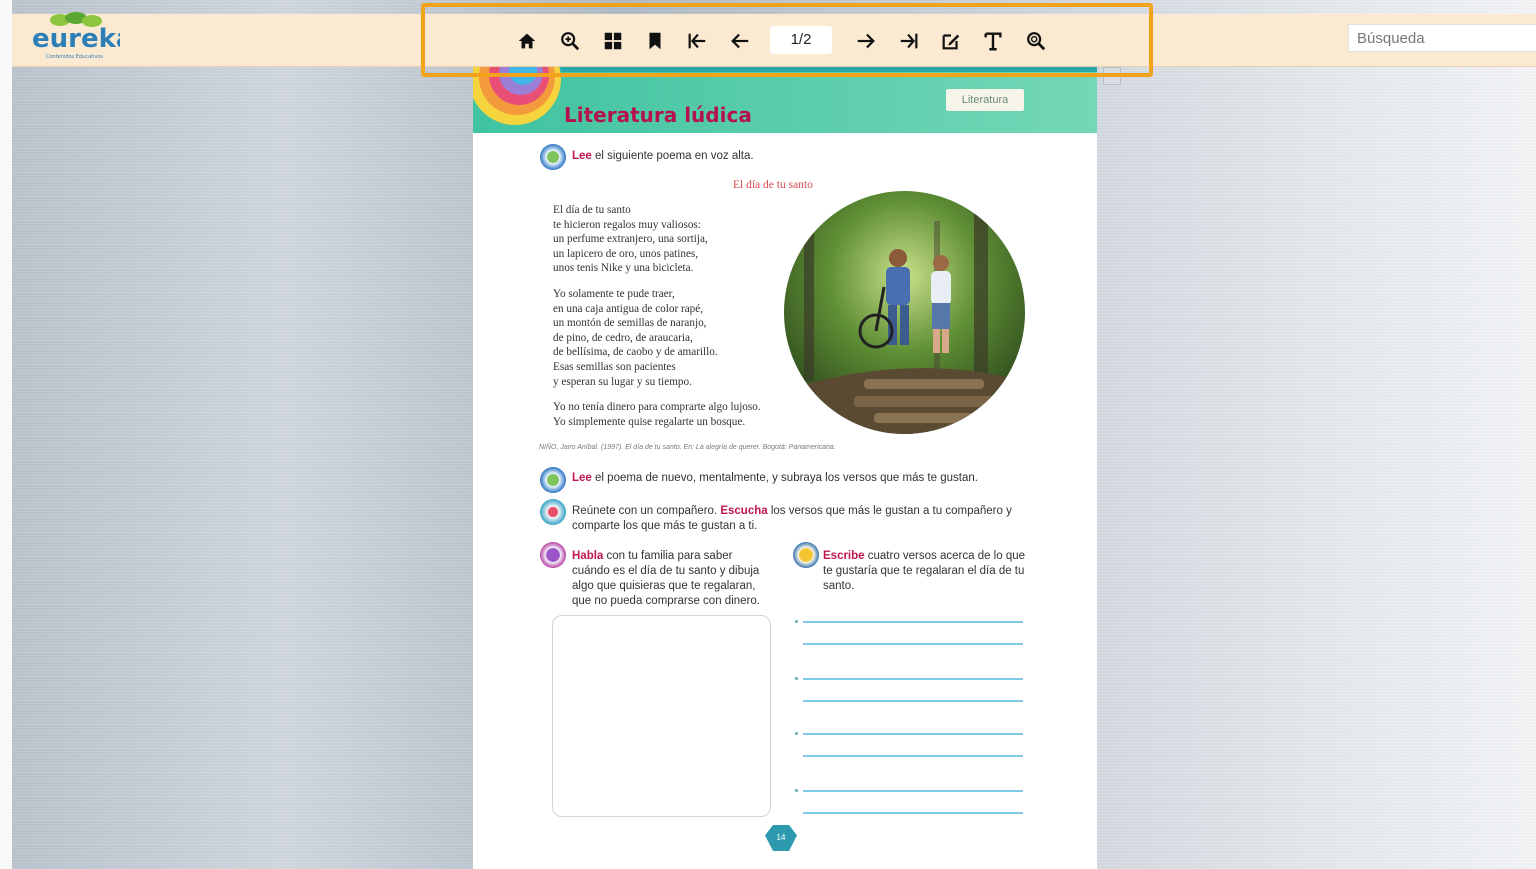  Describe the element at coordinates (985, 100) in the screenshot. I see `section-tag: Literatura` at that location.